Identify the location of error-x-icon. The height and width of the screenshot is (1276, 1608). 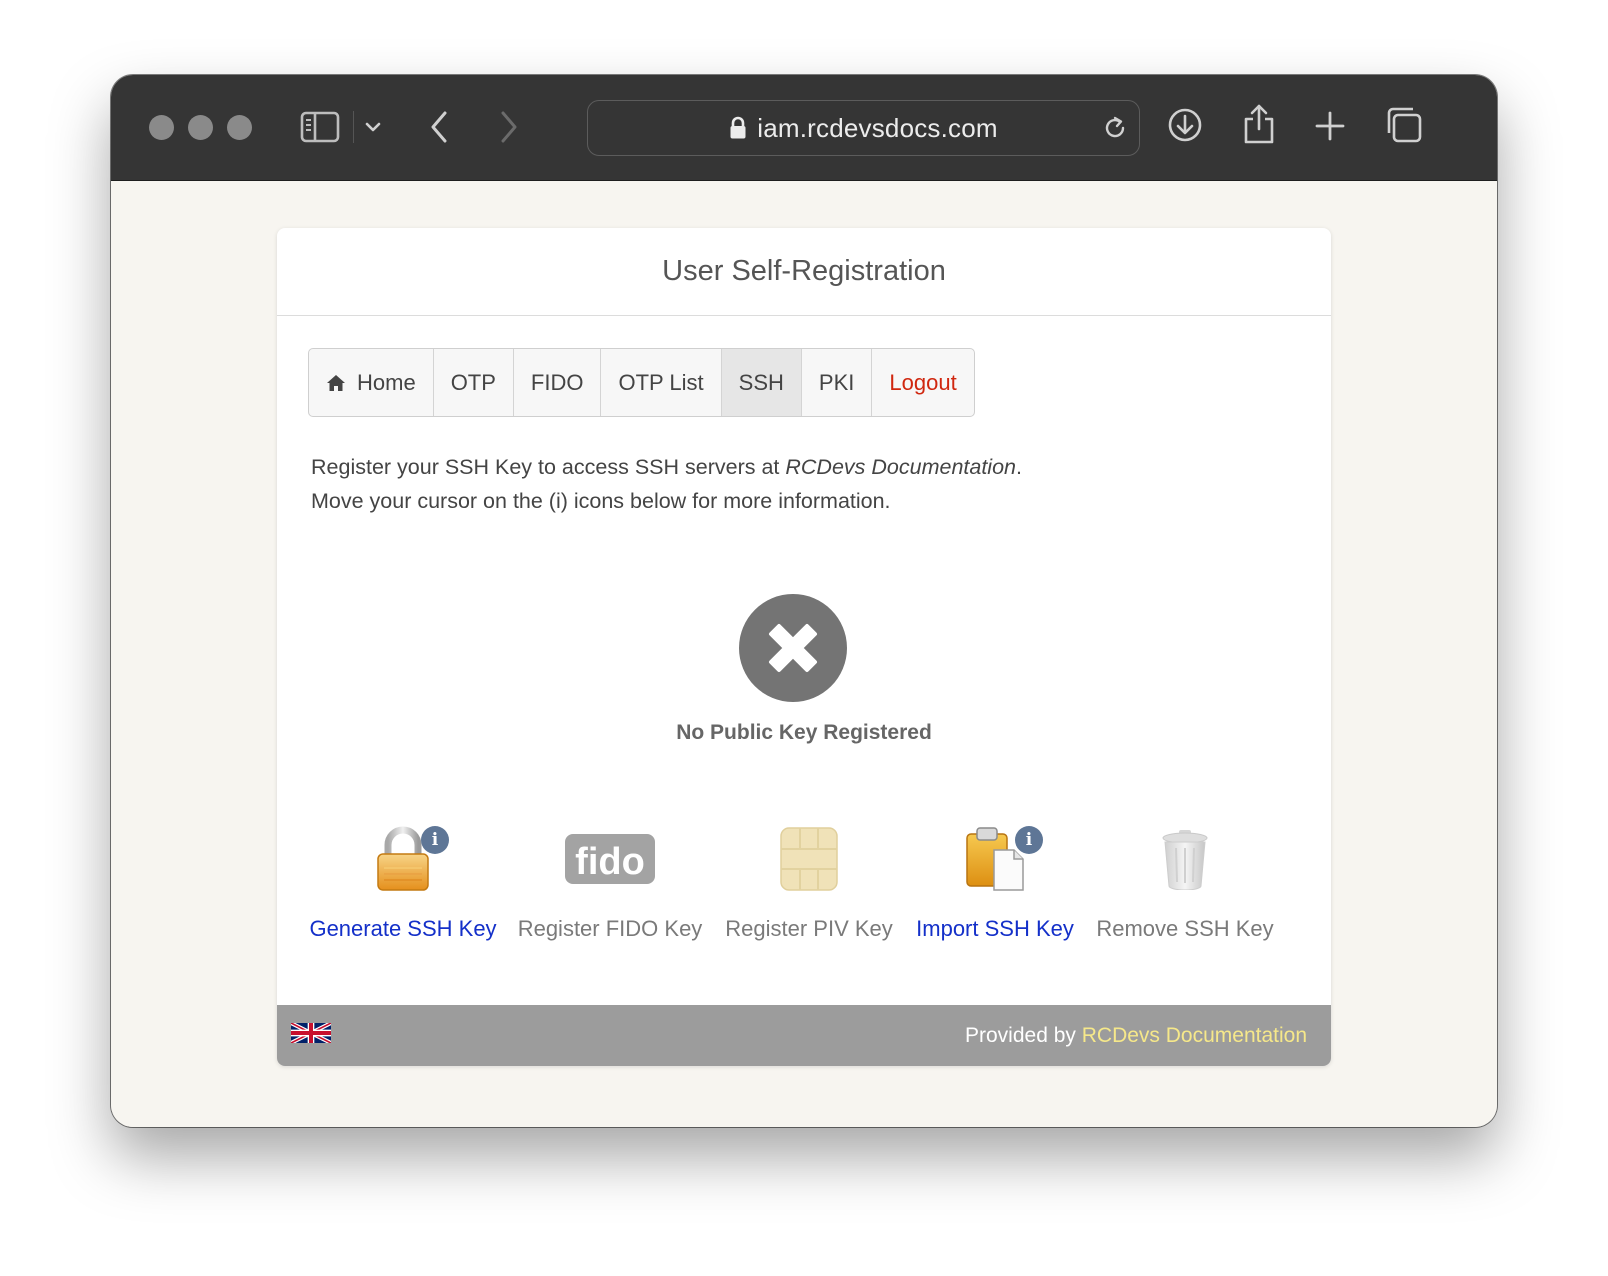
(793, 648).